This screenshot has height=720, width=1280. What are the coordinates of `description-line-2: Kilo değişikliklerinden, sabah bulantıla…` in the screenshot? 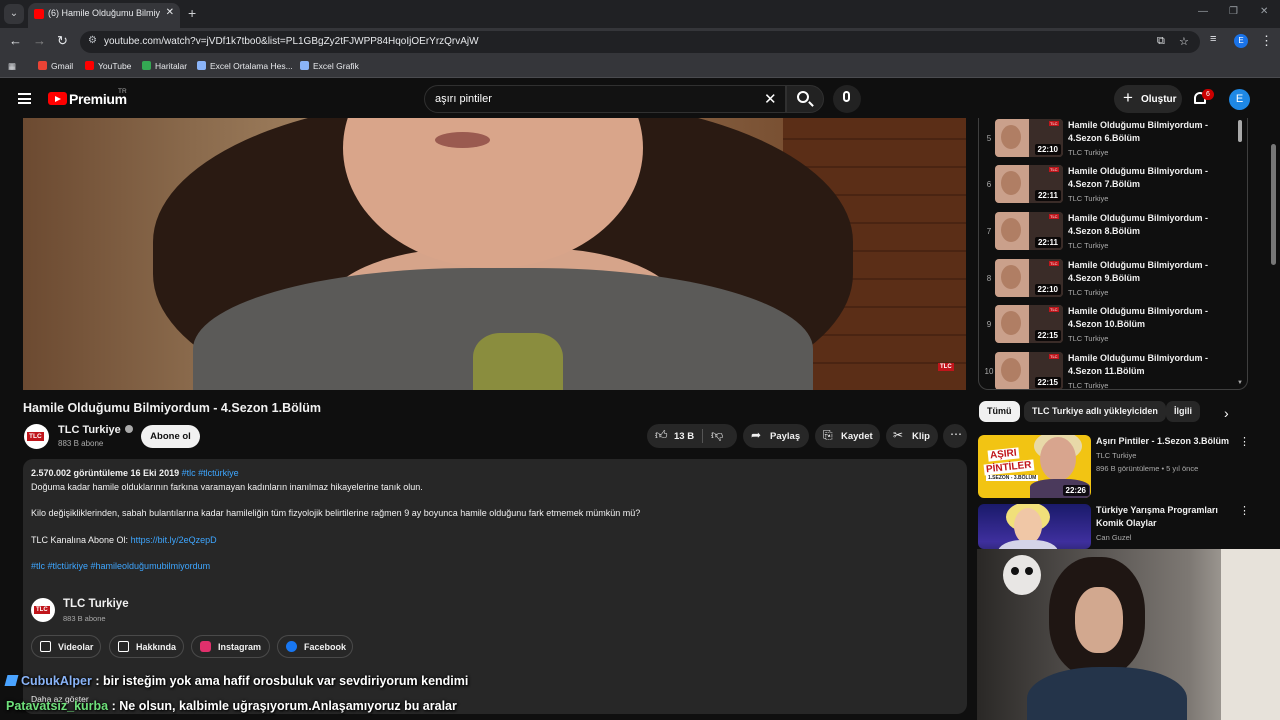 It's located at (336, 513).